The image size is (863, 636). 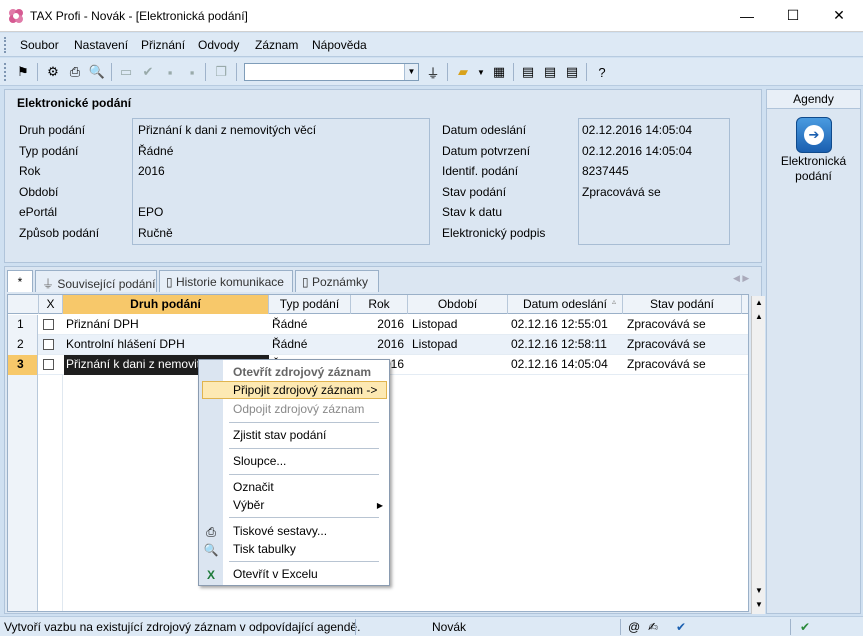 I want to click on inbox-icon: ▤, so click(x=528, y=72).